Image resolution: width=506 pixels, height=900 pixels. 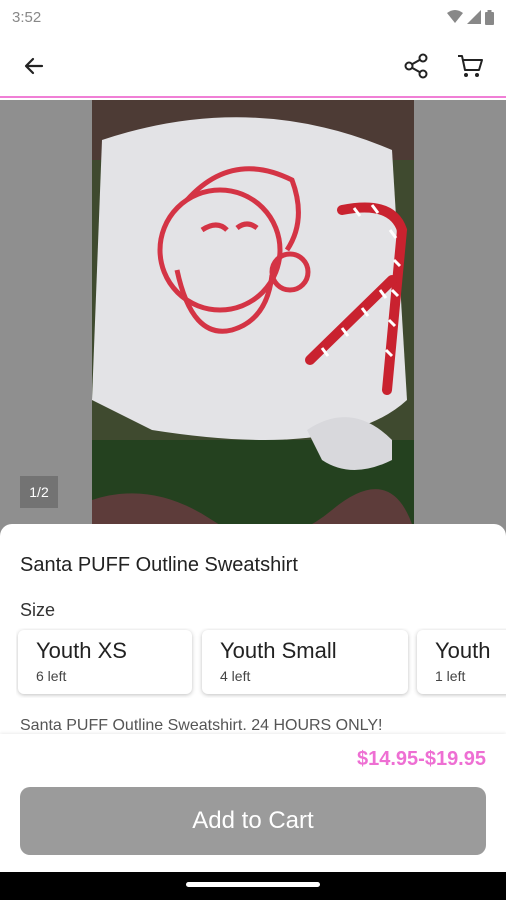 I want to click on size-option-youth-xs: Youth XS 6 left, so click(x=105, y=662).